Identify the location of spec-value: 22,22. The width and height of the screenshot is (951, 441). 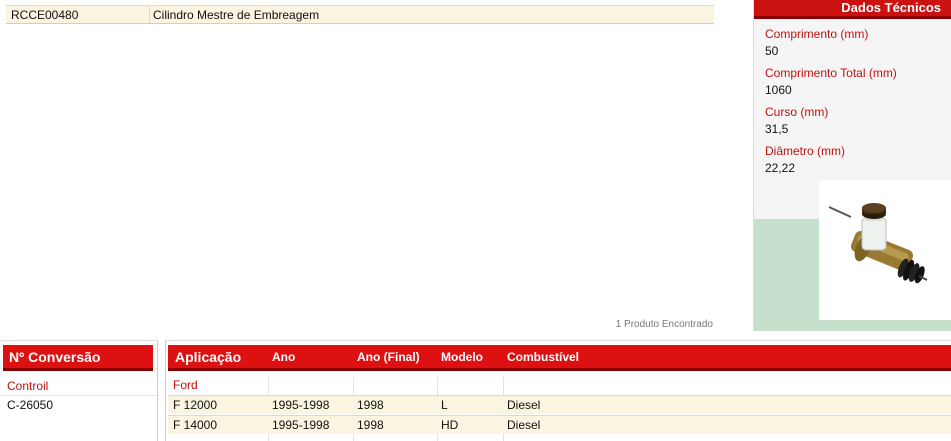
(780, 168).